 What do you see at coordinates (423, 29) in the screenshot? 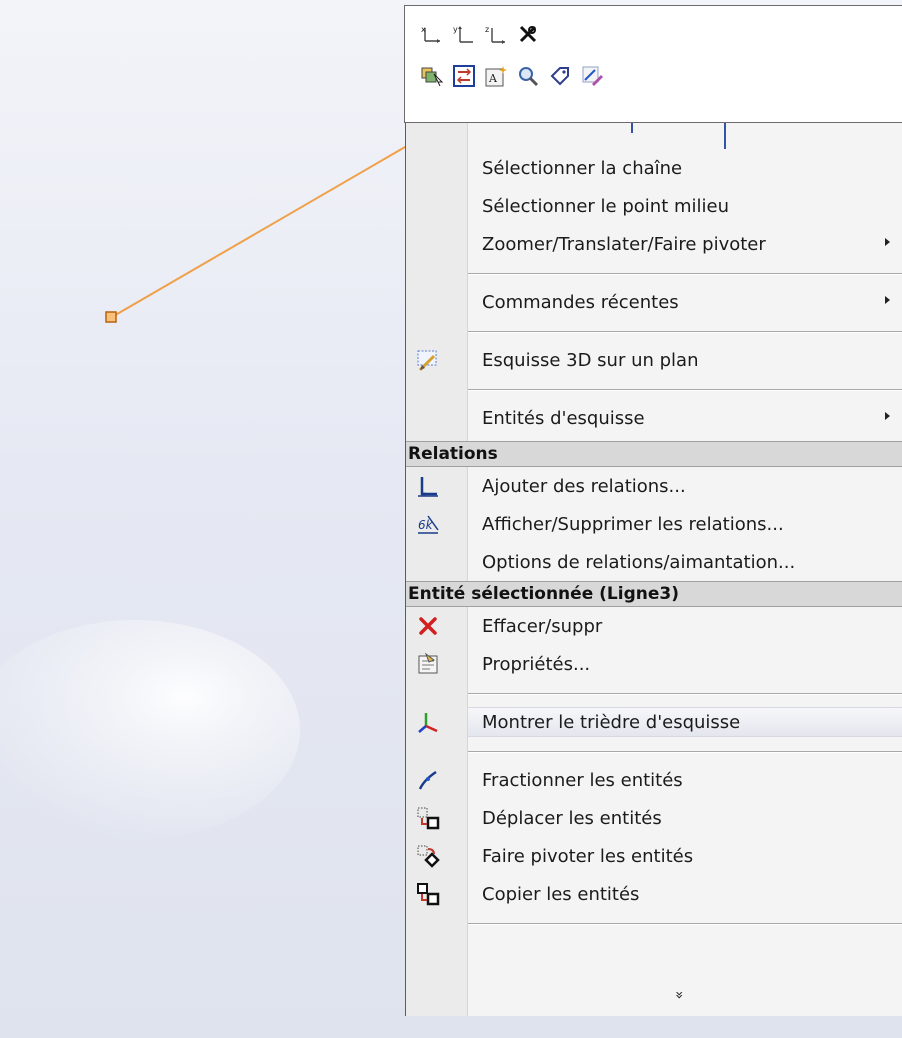
I see `svg-text: x` at bounding box center [423, 29].